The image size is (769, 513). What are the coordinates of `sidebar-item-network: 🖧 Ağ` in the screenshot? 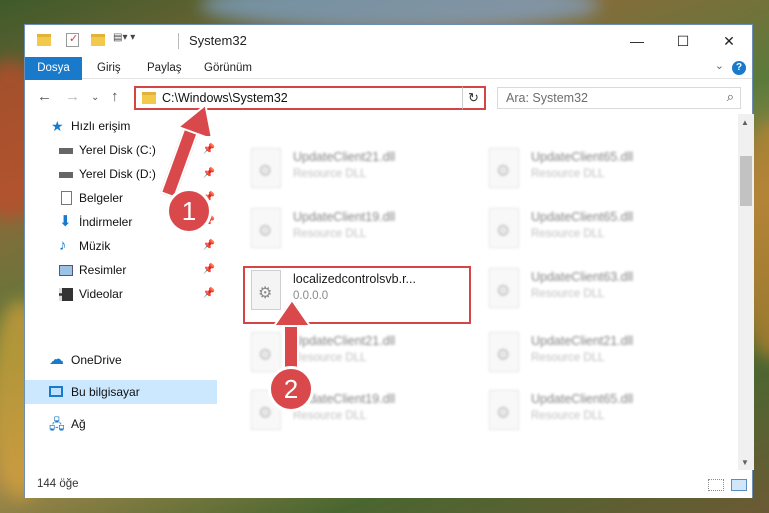 It's located at (121, 424).